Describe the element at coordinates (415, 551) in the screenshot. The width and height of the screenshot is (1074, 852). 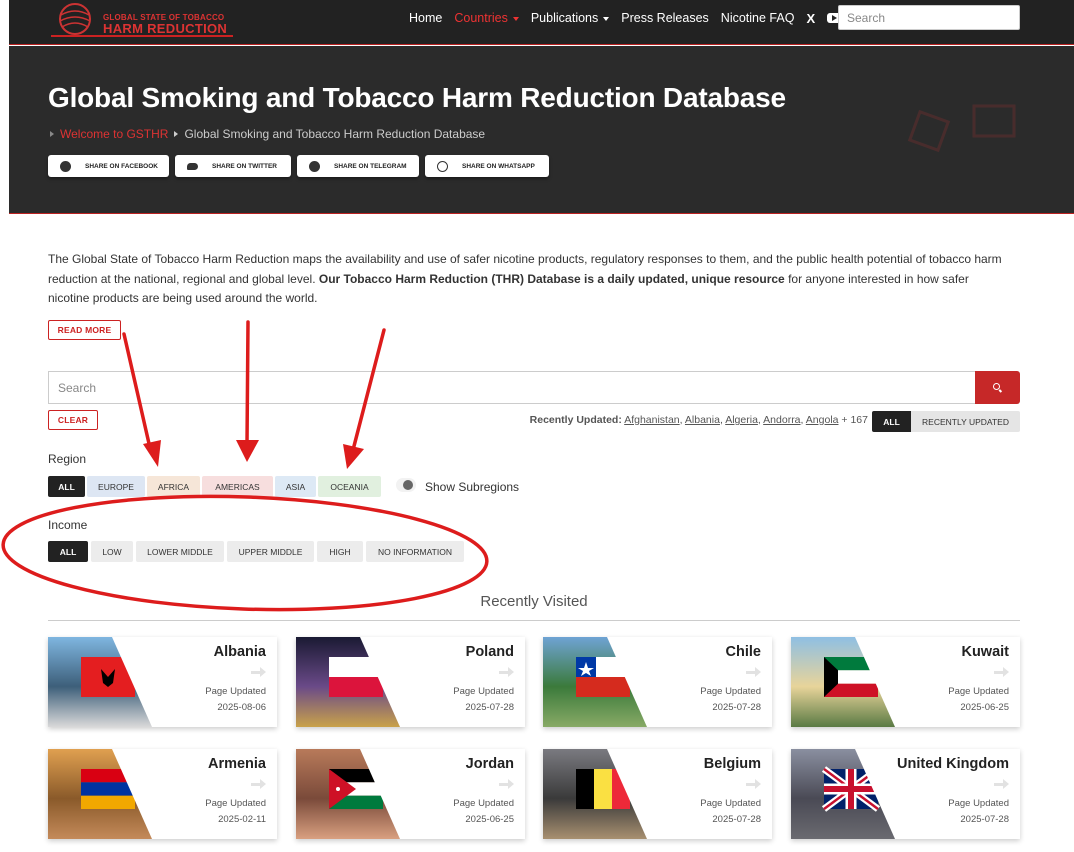
I see `income-chip-no-information: NO INFORMATION` at that location.